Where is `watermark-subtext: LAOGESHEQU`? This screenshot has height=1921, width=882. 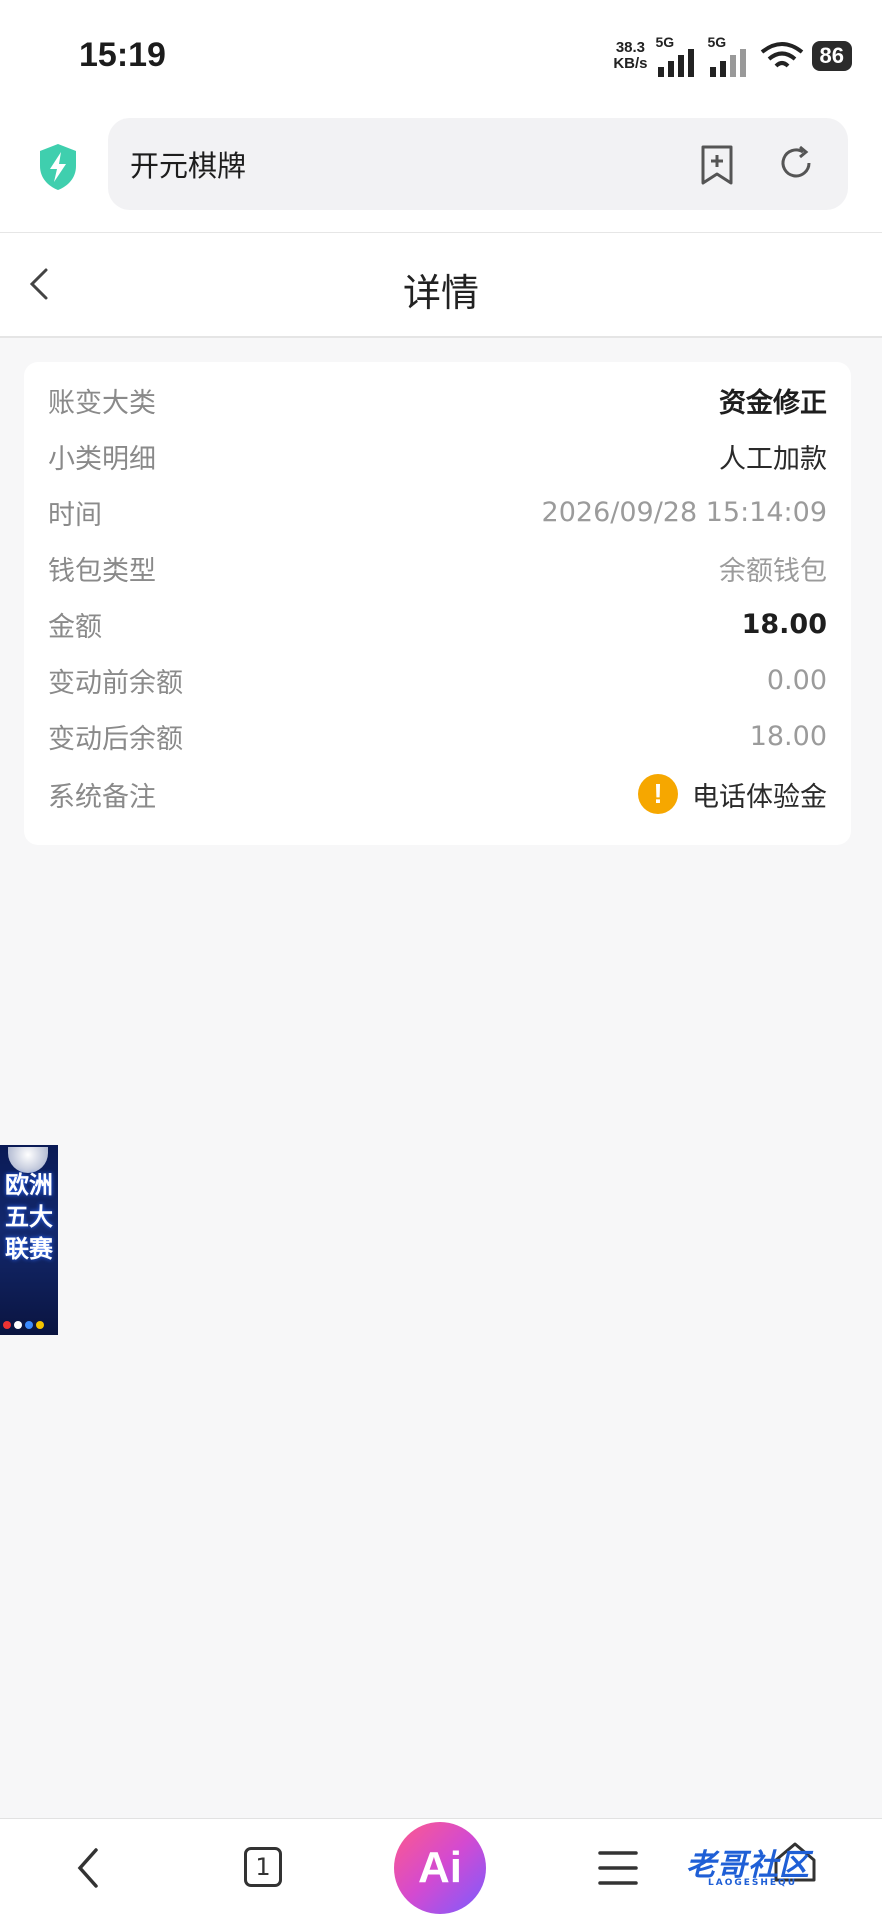
watermark-subtext: LAOGESHEQU is located at coordinates (753, 1883).